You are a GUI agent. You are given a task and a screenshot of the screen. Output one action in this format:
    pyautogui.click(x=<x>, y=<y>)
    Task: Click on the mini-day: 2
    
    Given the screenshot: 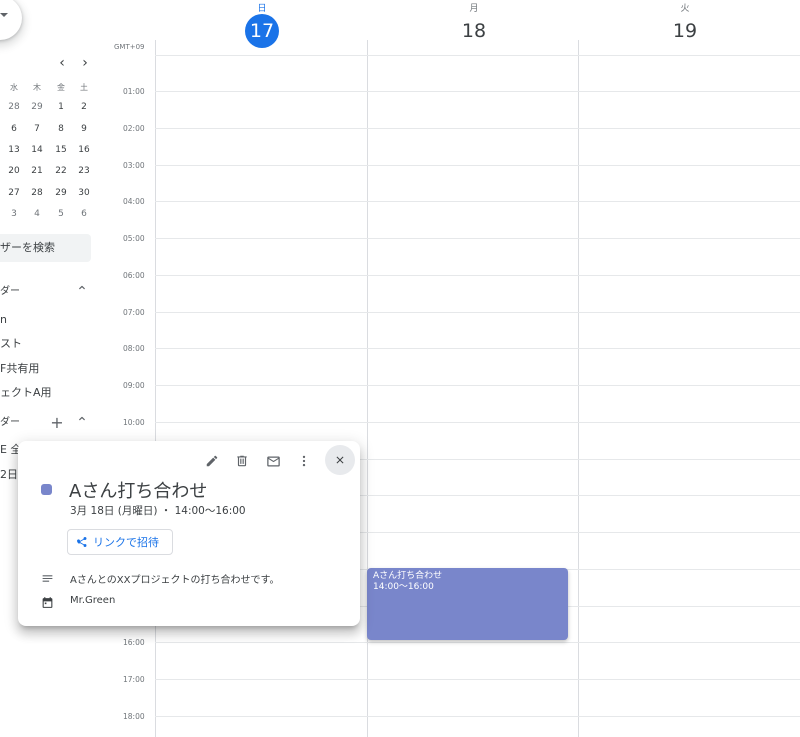 What is the action you would take?
    pyautogui.click(x=84, y=107)
    